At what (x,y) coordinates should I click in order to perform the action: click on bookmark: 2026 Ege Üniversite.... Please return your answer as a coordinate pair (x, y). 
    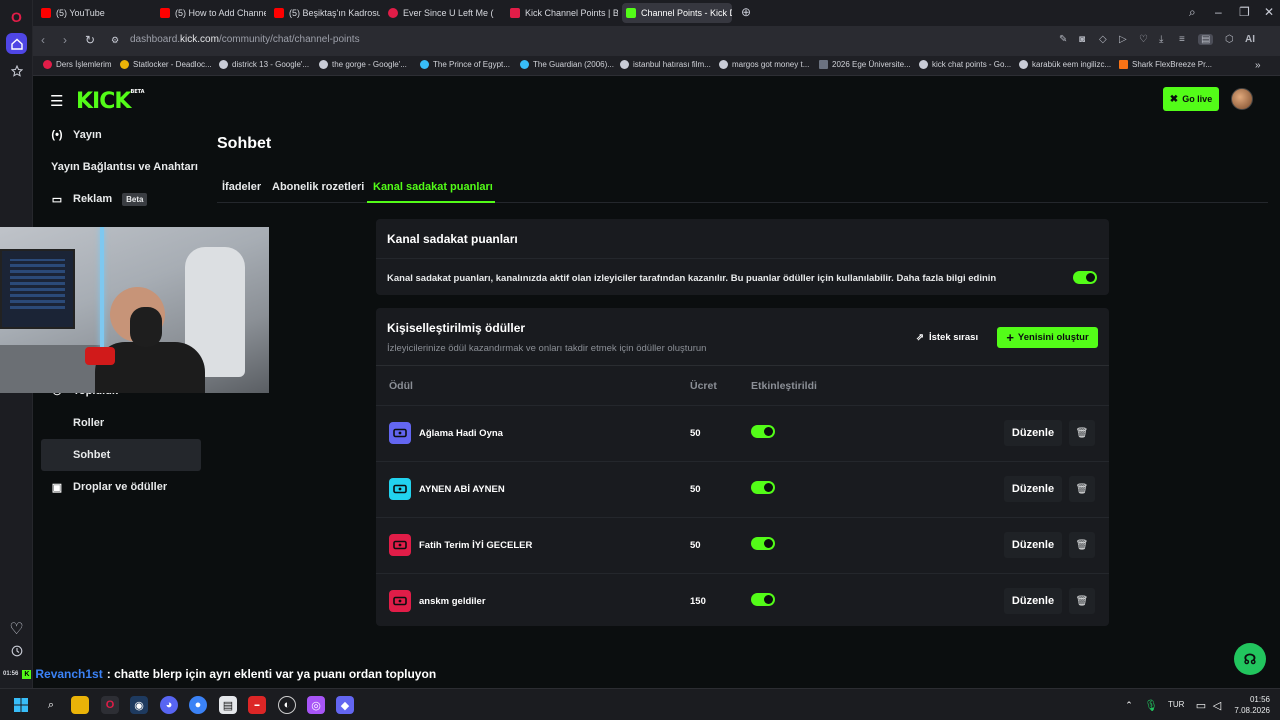
    Looking at the image, I should click on (865, 64).